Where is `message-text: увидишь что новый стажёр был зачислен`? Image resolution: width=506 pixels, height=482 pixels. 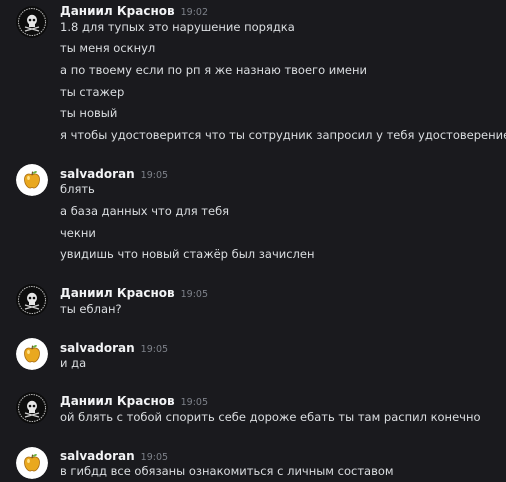 message-text: увидишь что новый стажёр был зачислен is located at coordinates (187, 254).